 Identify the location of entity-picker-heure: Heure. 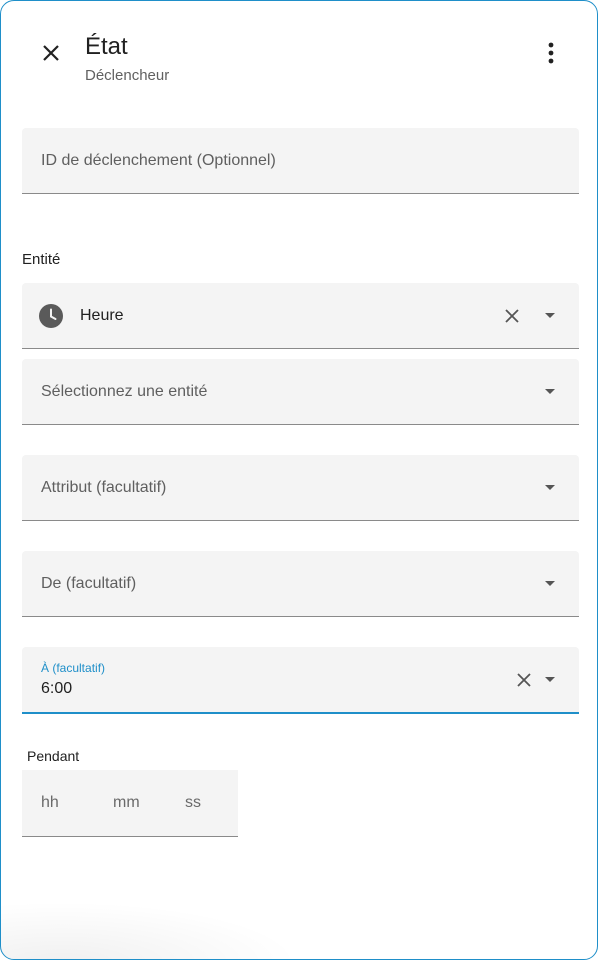
(300, 316).